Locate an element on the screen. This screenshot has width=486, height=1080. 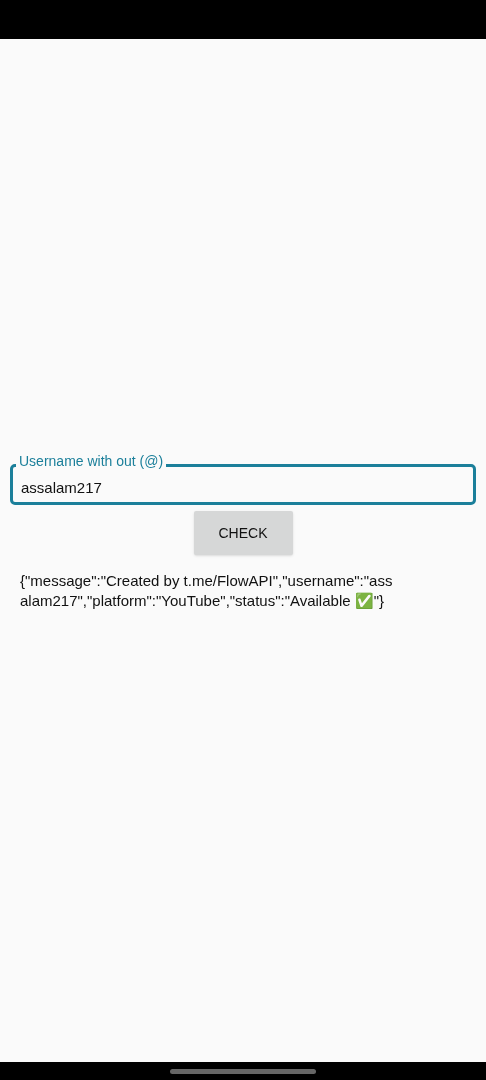
field-label: Username with out (@) is located at coordinates (91, 461).